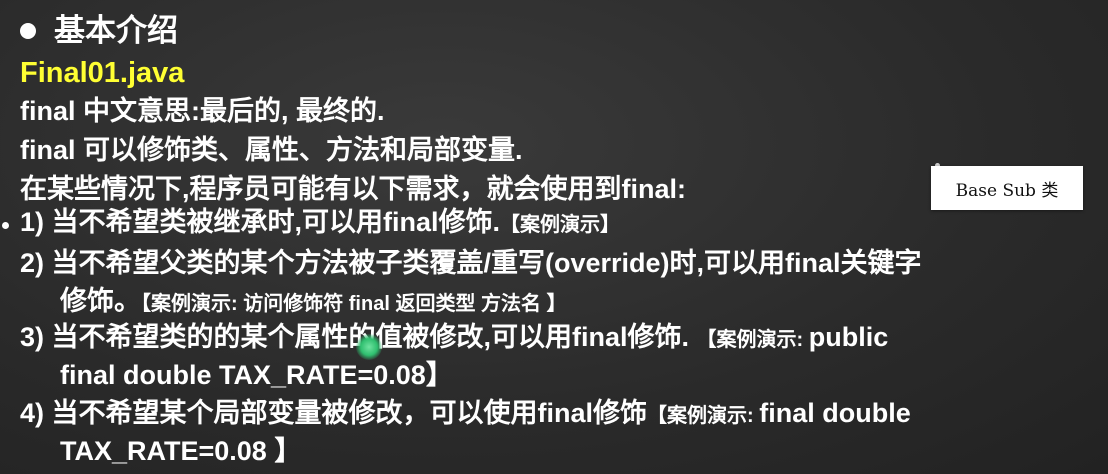 This screenshot has width=1108, height=474. I want to click on filename-label: Final01.java, so click(102, 73).